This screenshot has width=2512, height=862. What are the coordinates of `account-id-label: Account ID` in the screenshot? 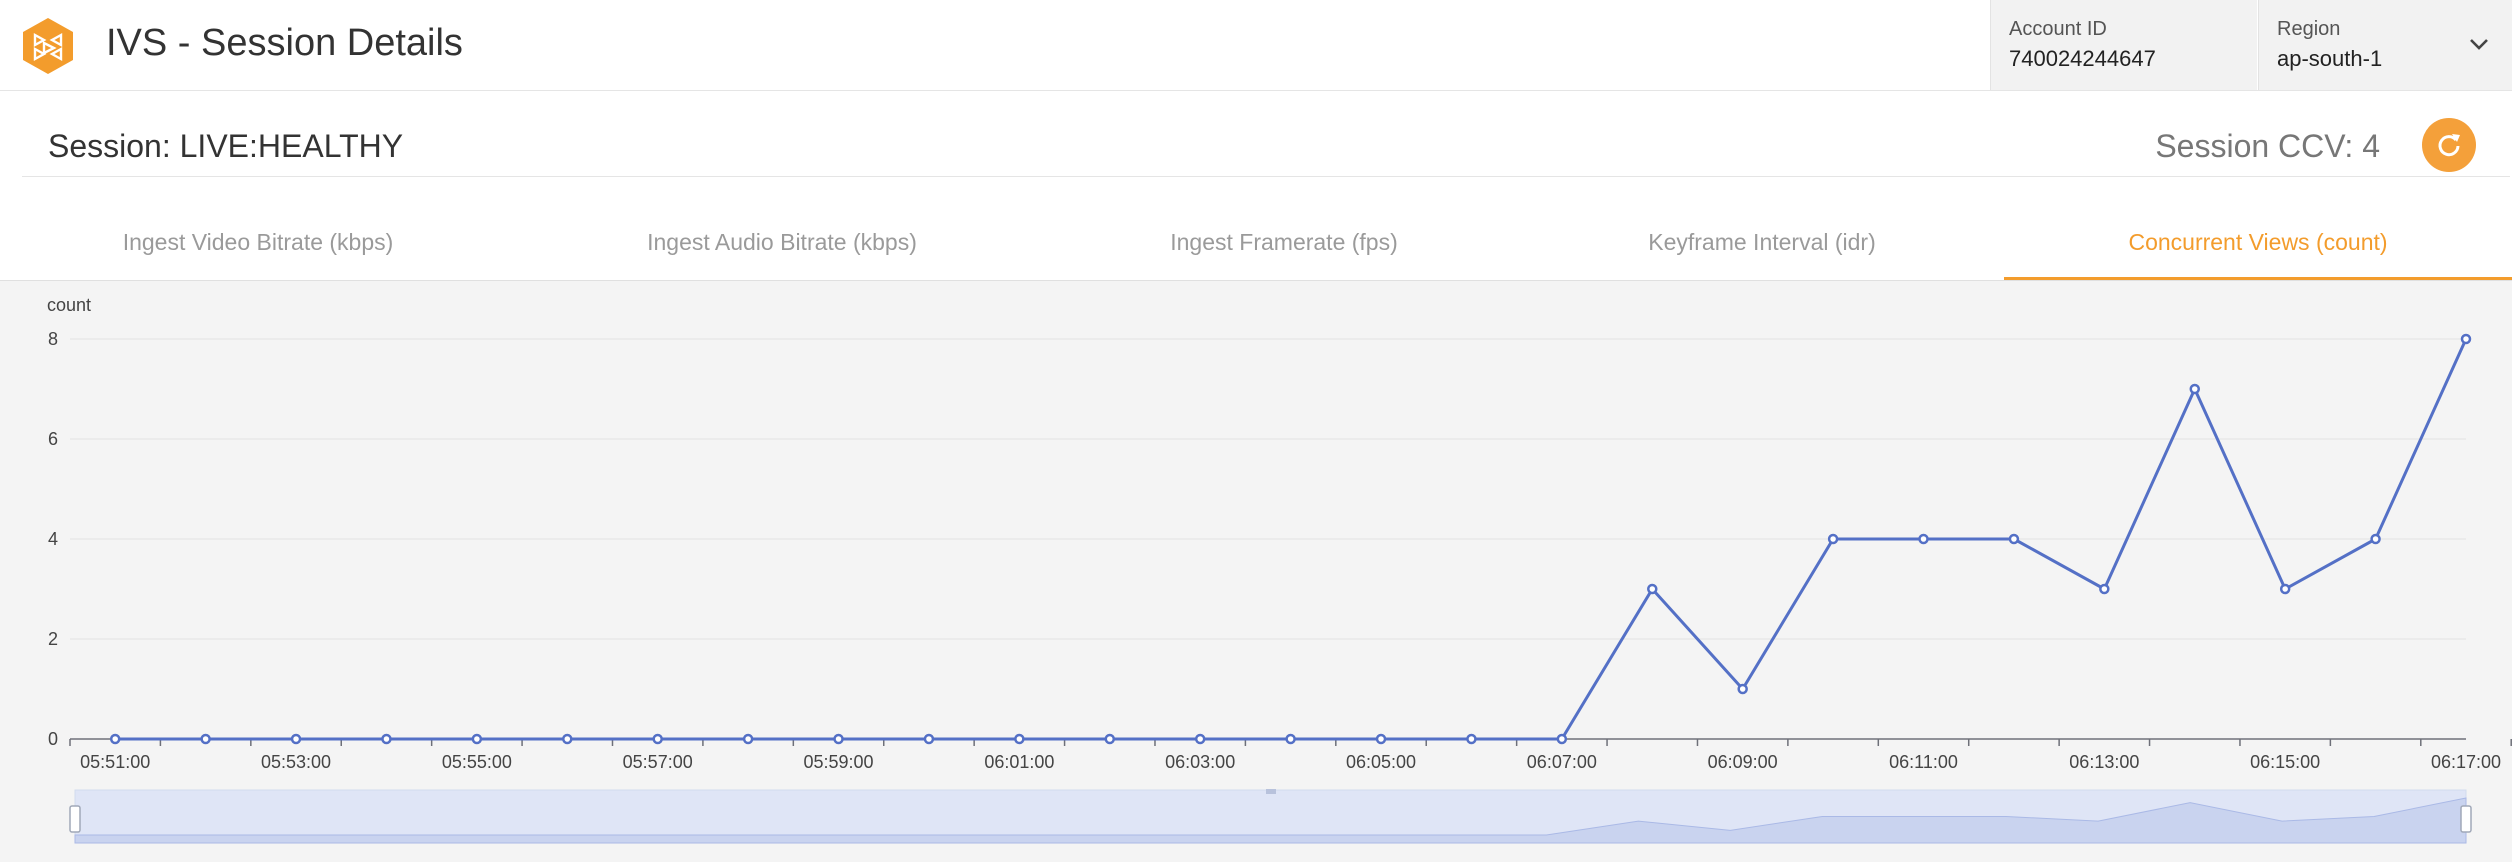 It's located at (2058, 29).